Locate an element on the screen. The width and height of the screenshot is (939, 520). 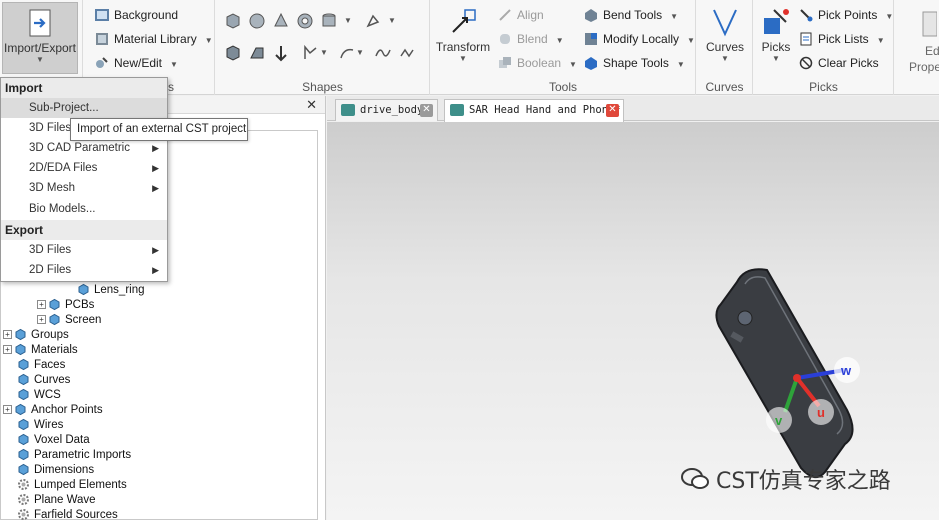
shape-tools-button: Shape Tools ▼ is located at coordinates (633, 63).